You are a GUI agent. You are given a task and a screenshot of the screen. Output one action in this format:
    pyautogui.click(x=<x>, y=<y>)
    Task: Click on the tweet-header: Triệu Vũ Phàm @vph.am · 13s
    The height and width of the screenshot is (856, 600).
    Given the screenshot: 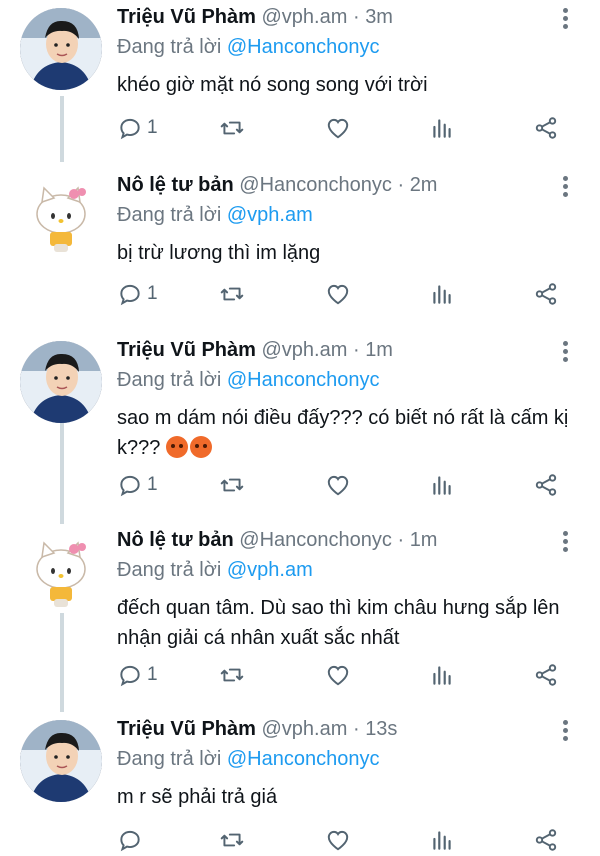 What is the action you would take?
    pyautogui.click(x=257, y=729)
    